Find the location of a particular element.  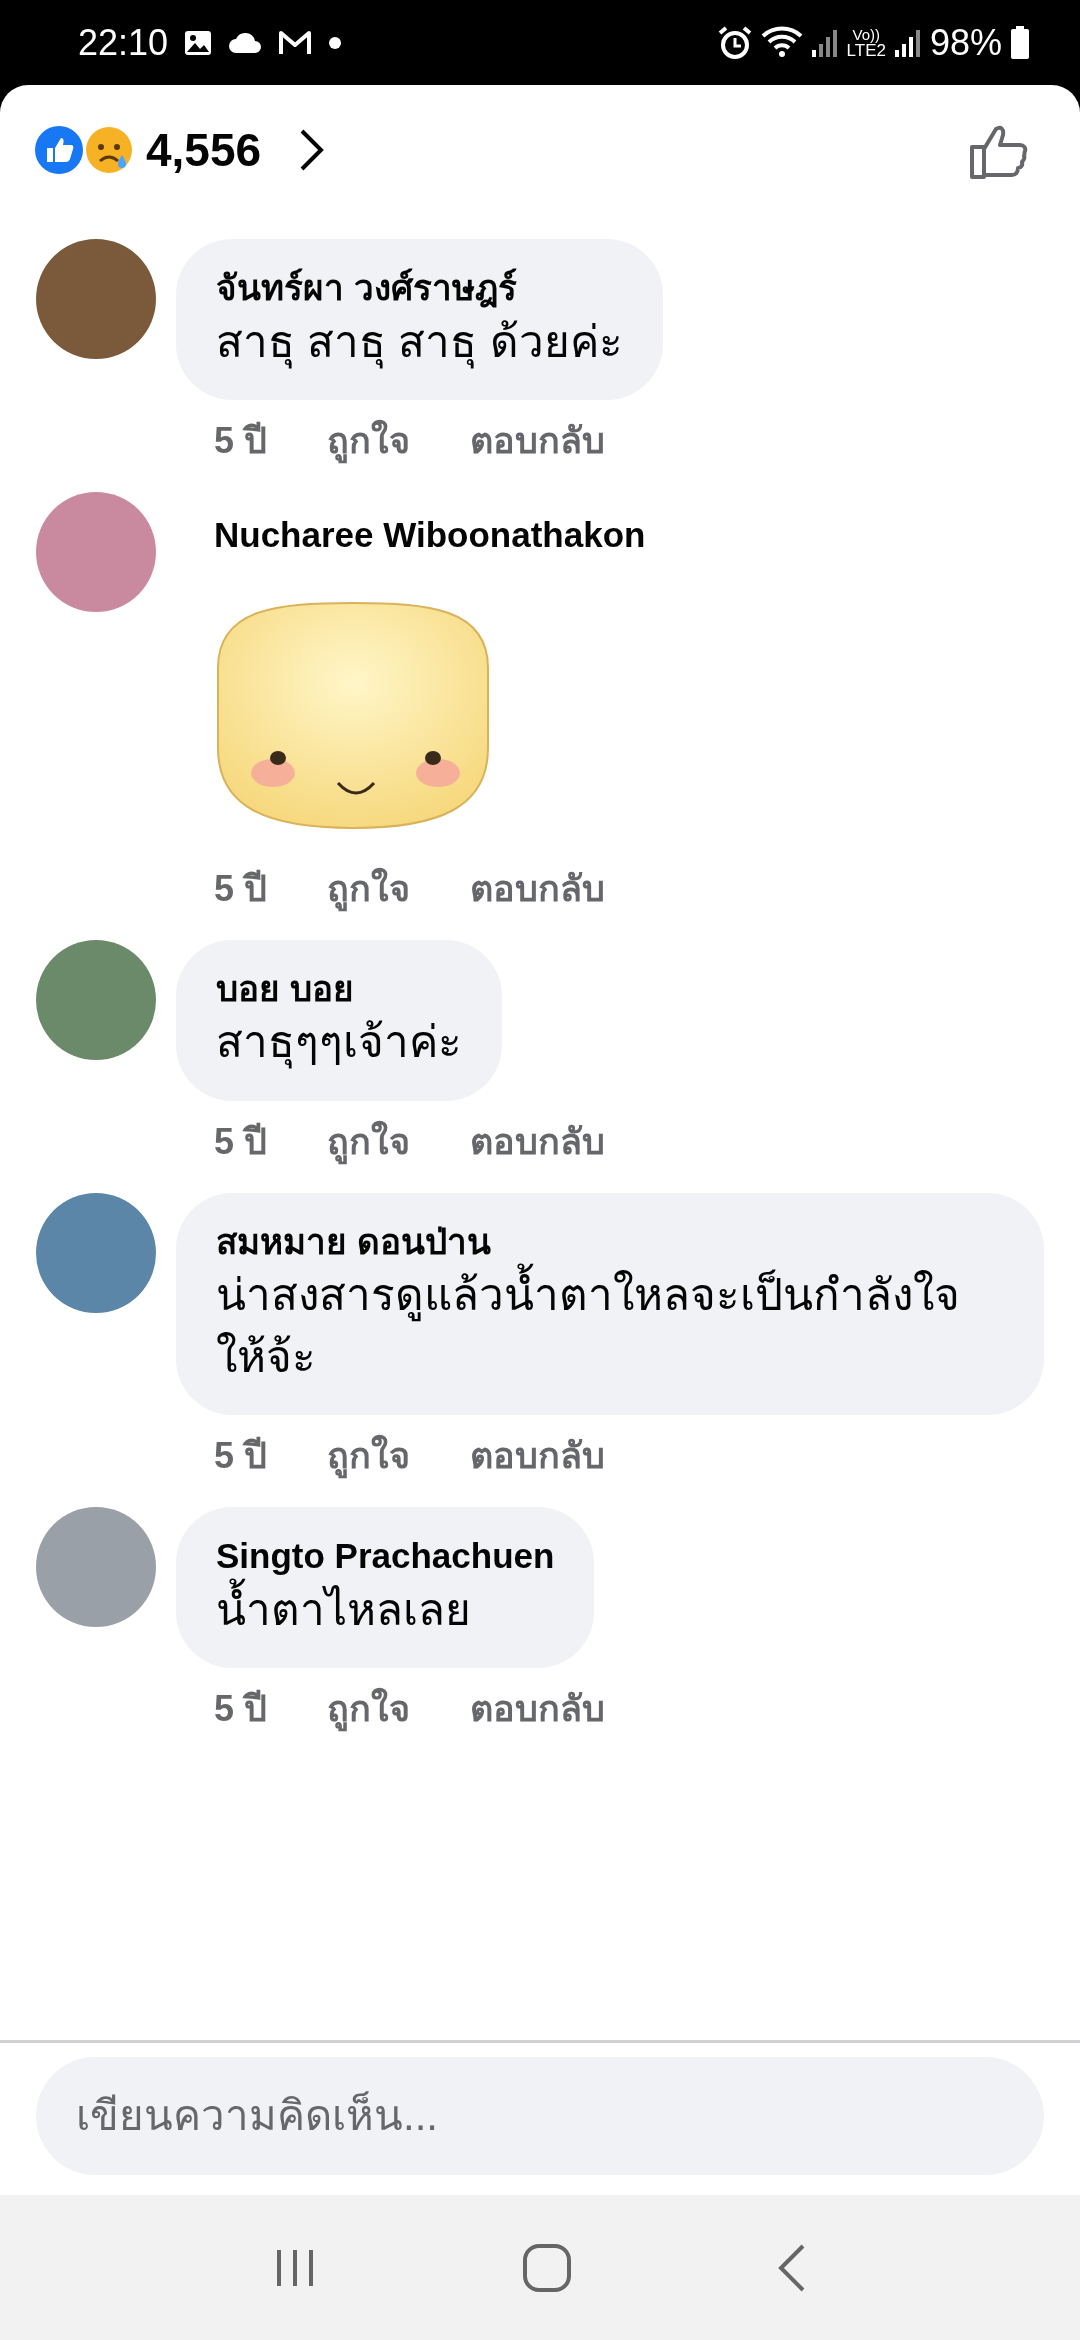

commenter-name: Nucharee Wiboonathakon is located at coordinates (430, 525).